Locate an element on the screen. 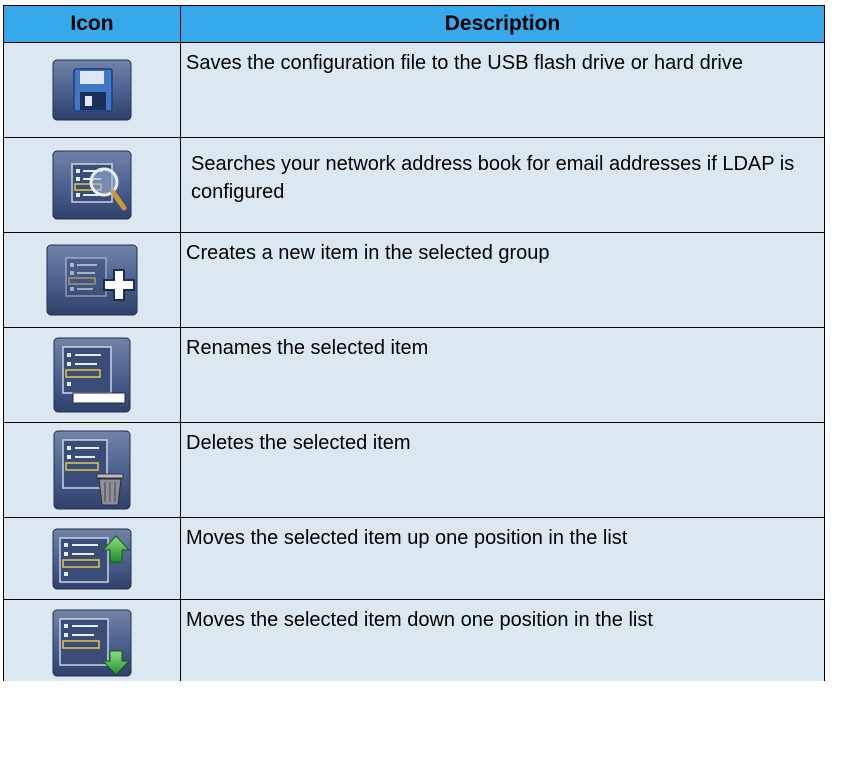 The height and width of the screenshot is (769, 843). description-column-header: Description is located at coordinates (502, 24).